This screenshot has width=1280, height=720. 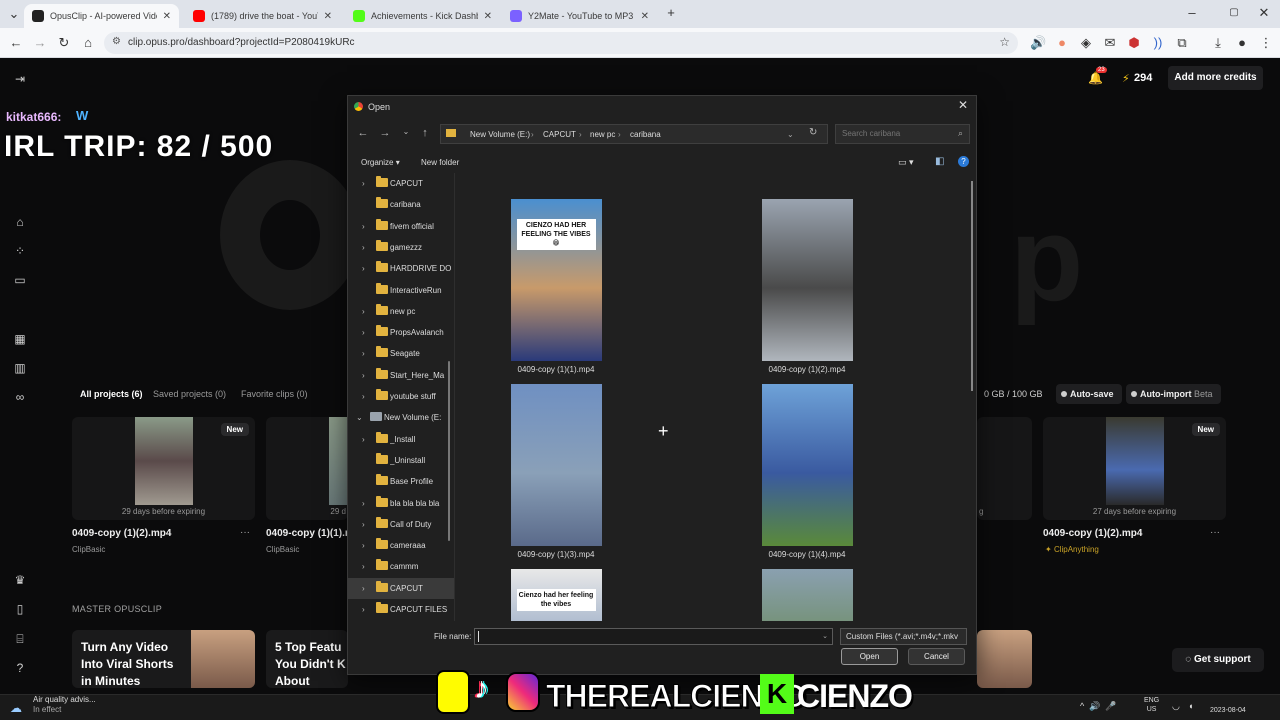 I want to click on back-icon: ←, so click(x=16, y=43).